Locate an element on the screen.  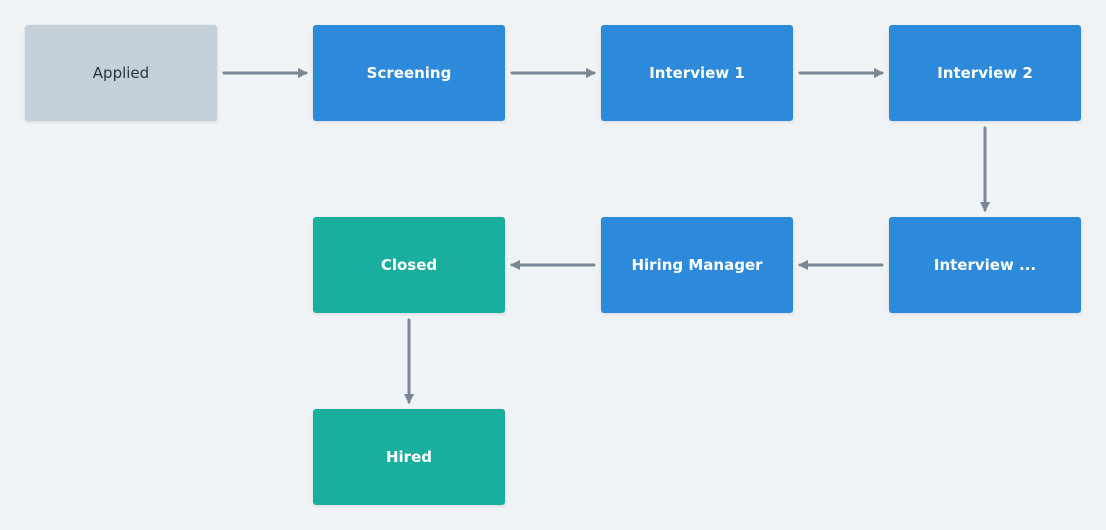
node-screening: Screening is located at coordinates (409, 73).